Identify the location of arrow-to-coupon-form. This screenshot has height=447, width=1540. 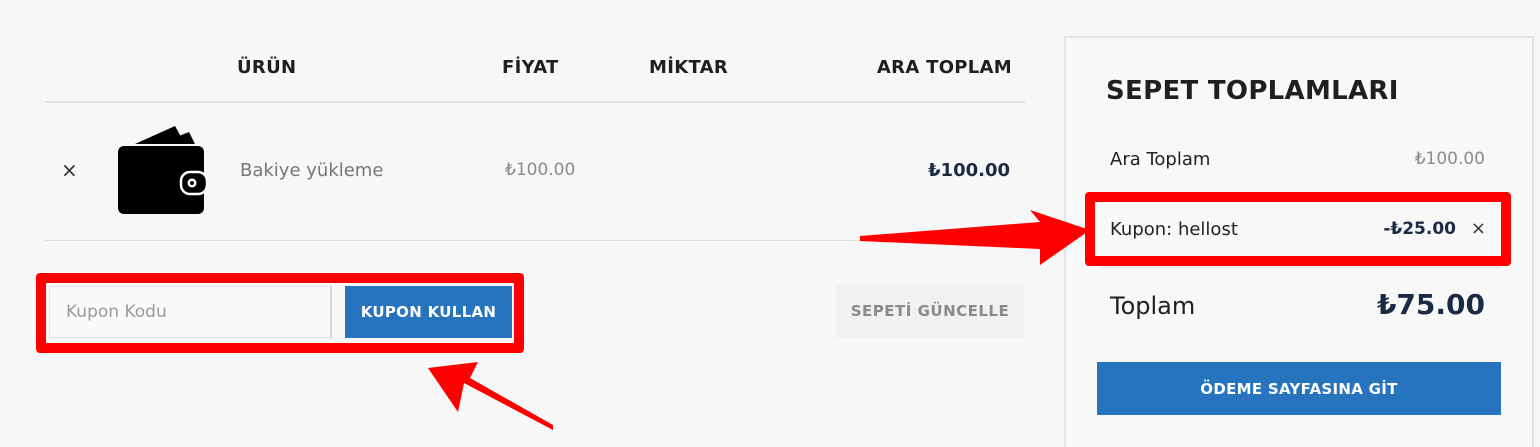
(490, 396).